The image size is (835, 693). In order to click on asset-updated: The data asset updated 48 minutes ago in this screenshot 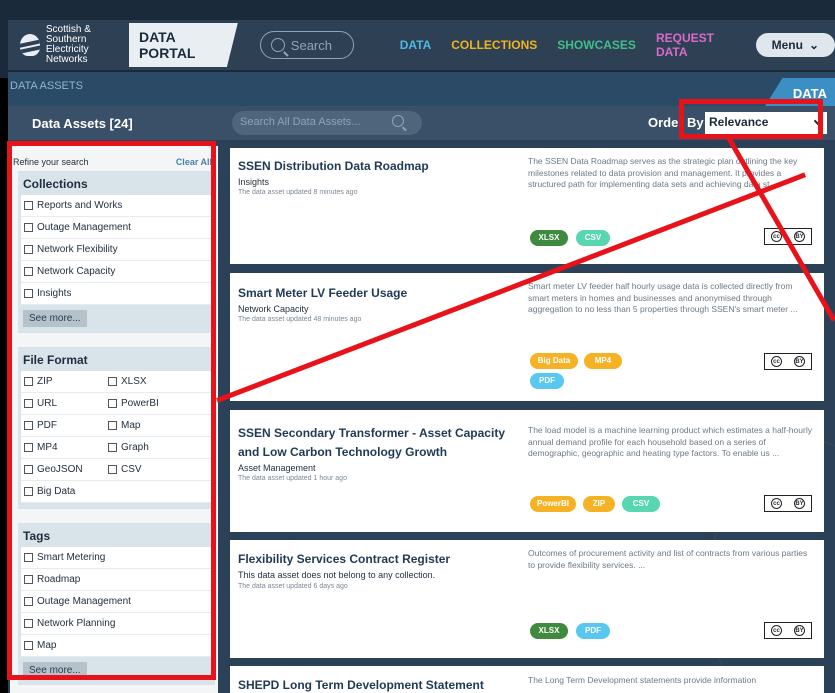, I will do `click(300, 319)`.